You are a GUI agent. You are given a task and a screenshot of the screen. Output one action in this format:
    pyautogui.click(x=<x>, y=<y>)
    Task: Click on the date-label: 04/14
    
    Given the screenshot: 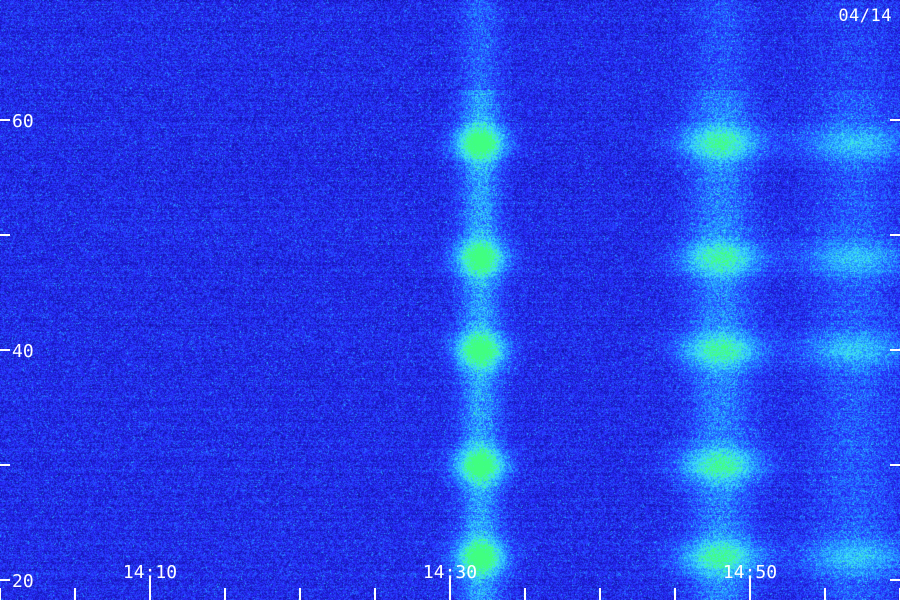 What is the action you would take?
    pyautogui.click(x=865, y=16)
    